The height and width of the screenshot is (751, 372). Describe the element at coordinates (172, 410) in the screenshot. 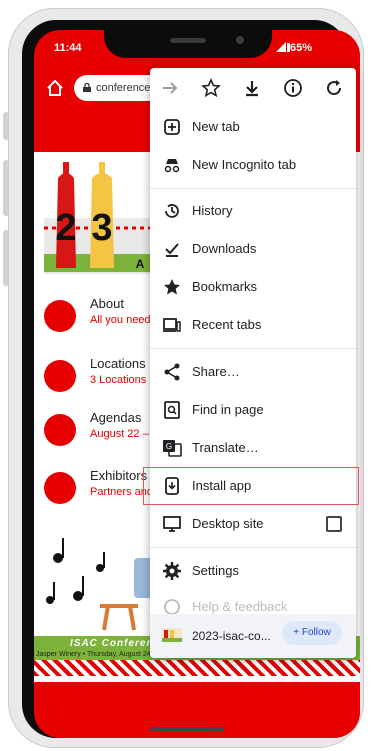

I see `find-icon` at that location.